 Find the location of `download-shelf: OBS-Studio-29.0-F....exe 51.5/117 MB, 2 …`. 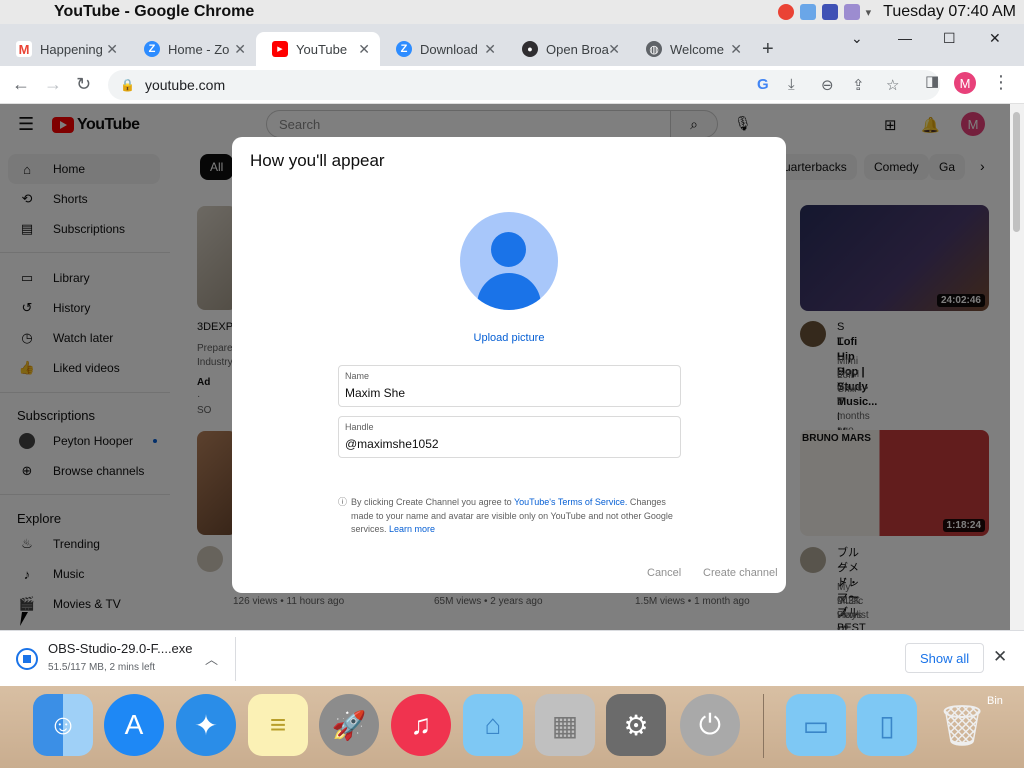

download-shelf: OBS-Studio-29.0-F....exe 51.5/117 MB, 2 … is located at coordinates (512, 658).